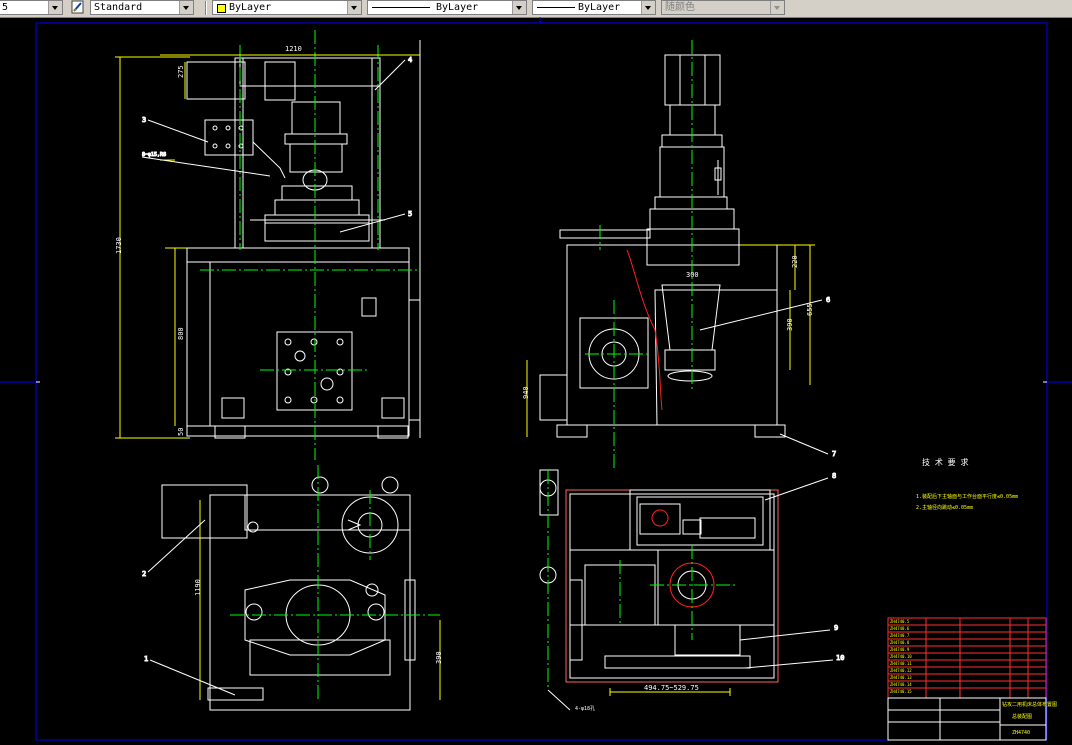 The image size is (1072, 745). Describe the element at coordinates (944, 507) in the screenshot. I see `tech-req-line2: 2.主轴径向跳动≤0.05mm` at that location.